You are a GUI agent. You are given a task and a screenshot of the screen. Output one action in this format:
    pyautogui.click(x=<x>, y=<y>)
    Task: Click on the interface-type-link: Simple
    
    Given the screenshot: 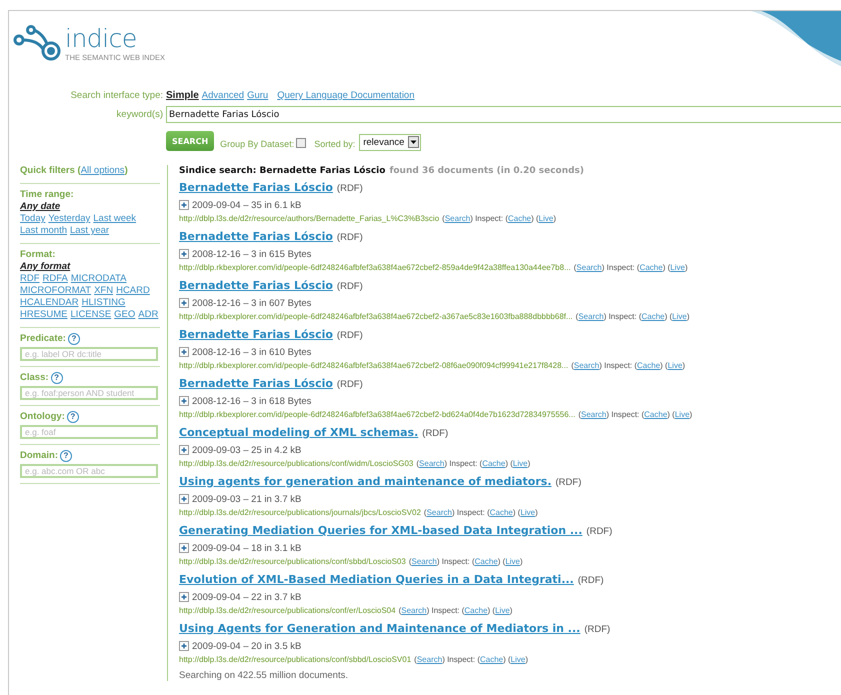 What is the action you would take?
    pyautogui.click(x=182, y=95)
    